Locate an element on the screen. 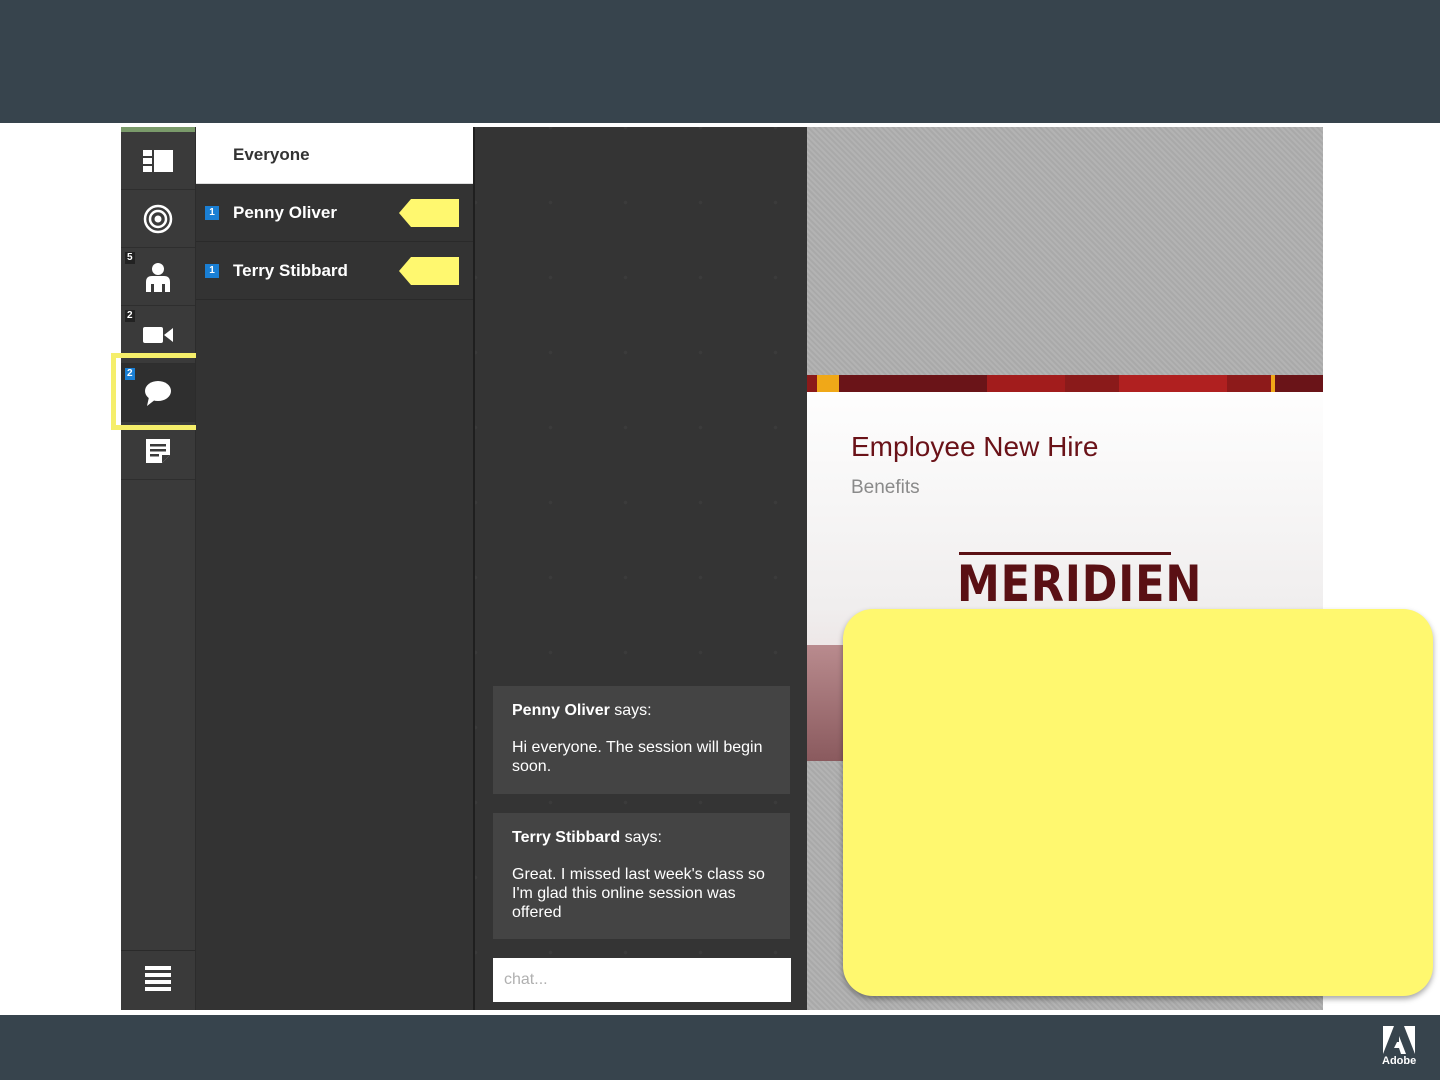 The width and height of the screenshot is (1440, 1080). adobe-logo: Adobe is located at coordinates (1399, 1049).